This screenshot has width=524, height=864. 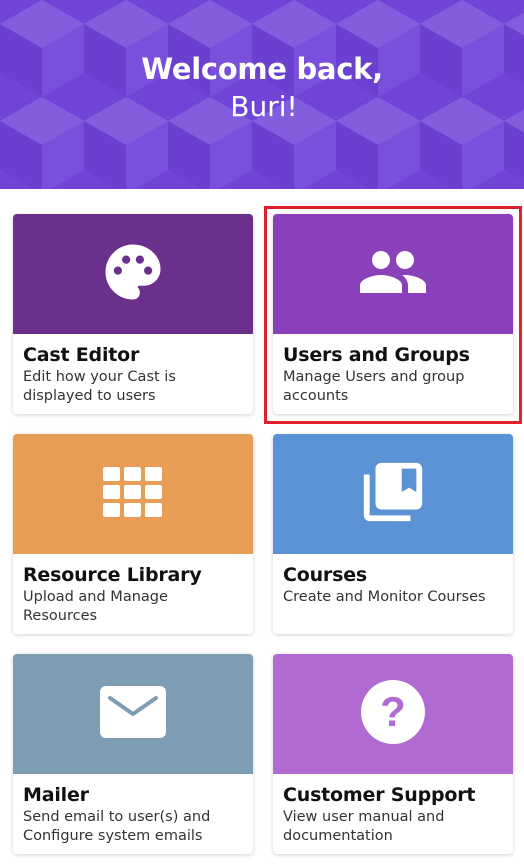 I want to click on grid-icon, so click(x=133, y=494).